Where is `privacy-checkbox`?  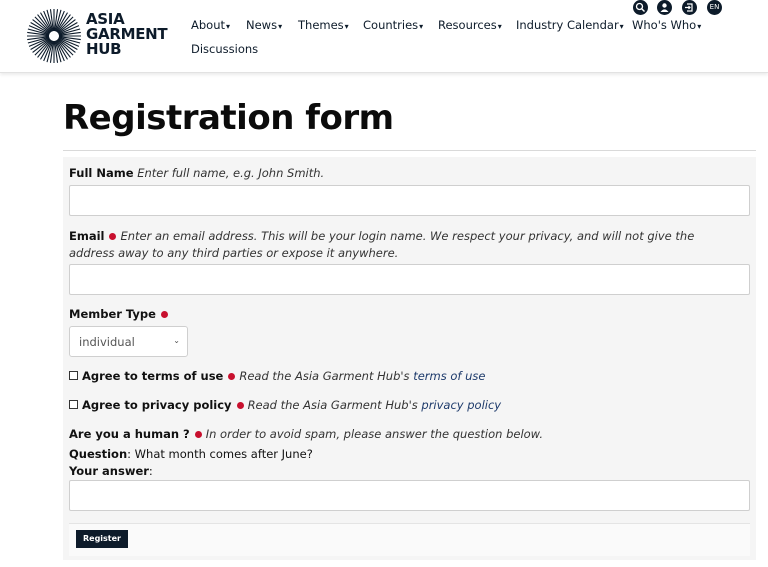
privacy-checkbox is located at coordinates (73, 404).